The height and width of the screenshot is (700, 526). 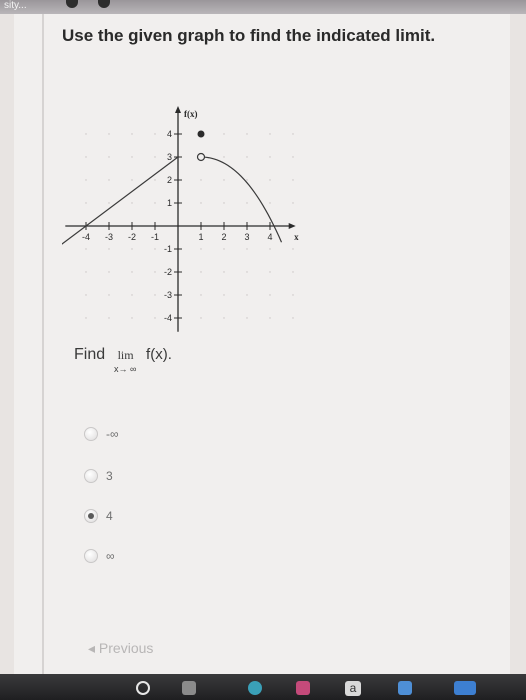 I want to click on page-divider, so click(x=43, y=344).